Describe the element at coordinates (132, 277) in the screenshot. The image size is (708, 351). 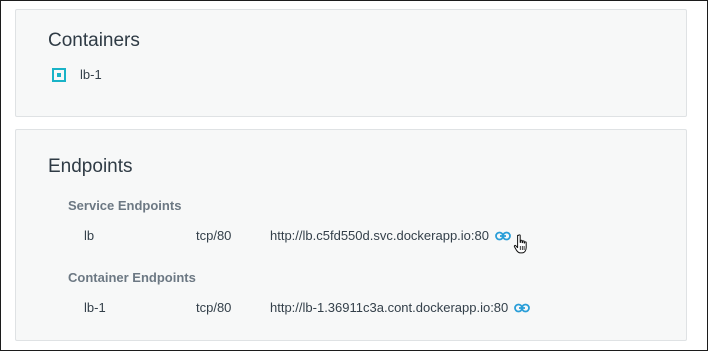
I see `container-endpoints-label: Container Endpoints` at that location.